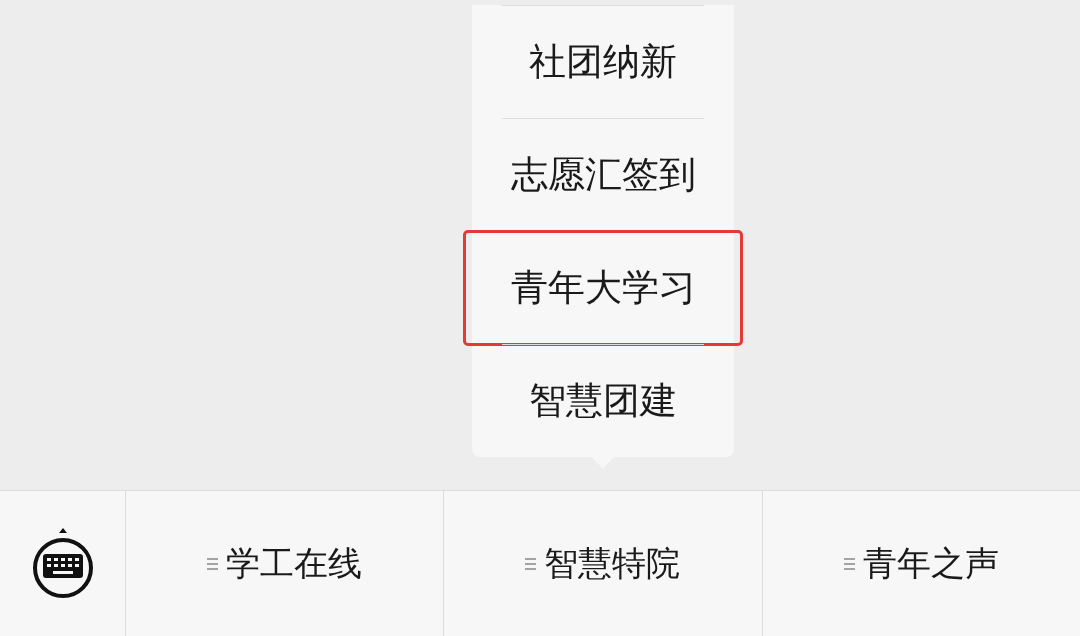  What do you see at coordinates (603, 563) in the screenshot?
I see `menu-tab: 智慧特院` at bounding box center [603, 563].